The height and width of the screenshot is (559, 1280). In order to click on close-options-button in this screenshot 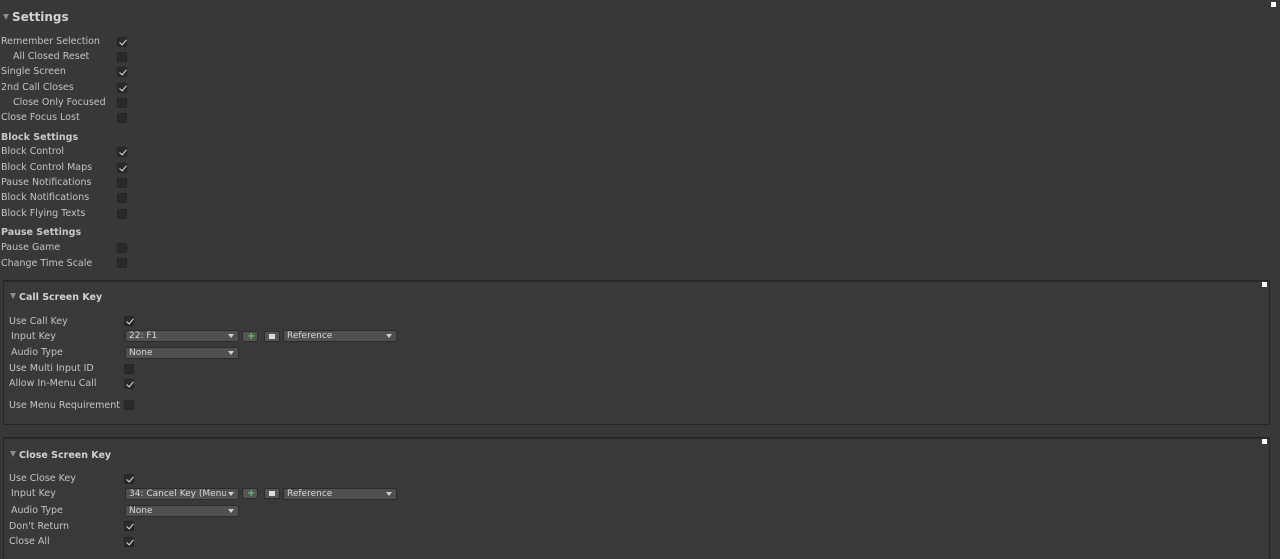, I will do `click(272, 493)`.